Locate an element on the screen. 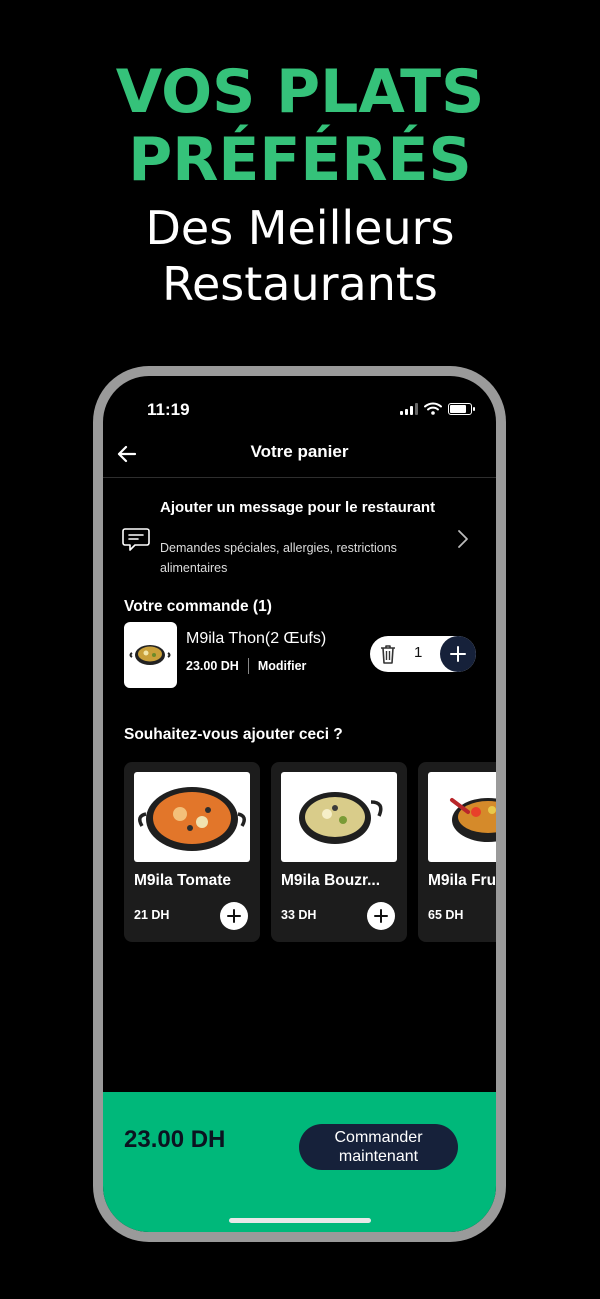 The height and width of the screenshot is (1299, 600). edit-item-link: Modifier is located at coordinates (282, 666).